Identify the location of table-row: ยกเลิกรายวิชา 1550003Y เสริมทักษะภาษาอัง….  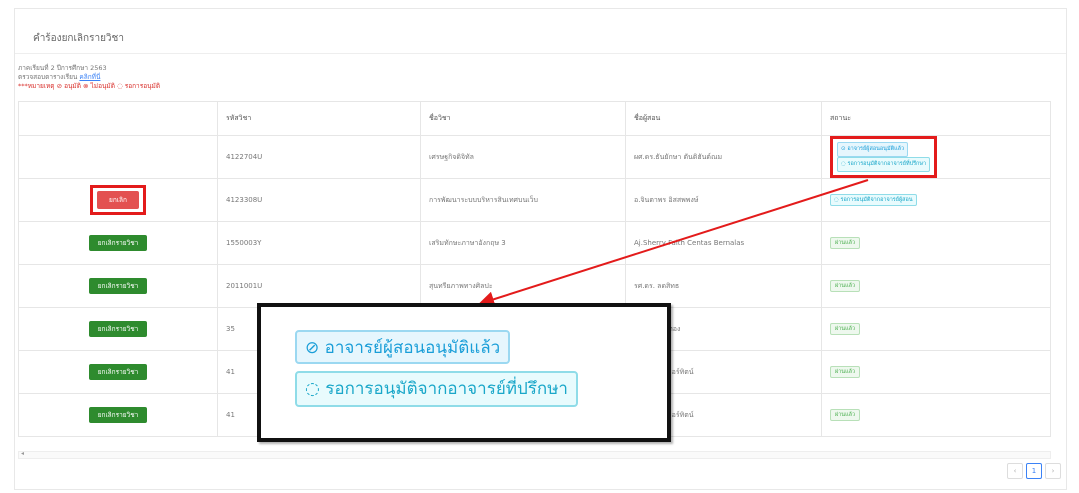
(534, 243).